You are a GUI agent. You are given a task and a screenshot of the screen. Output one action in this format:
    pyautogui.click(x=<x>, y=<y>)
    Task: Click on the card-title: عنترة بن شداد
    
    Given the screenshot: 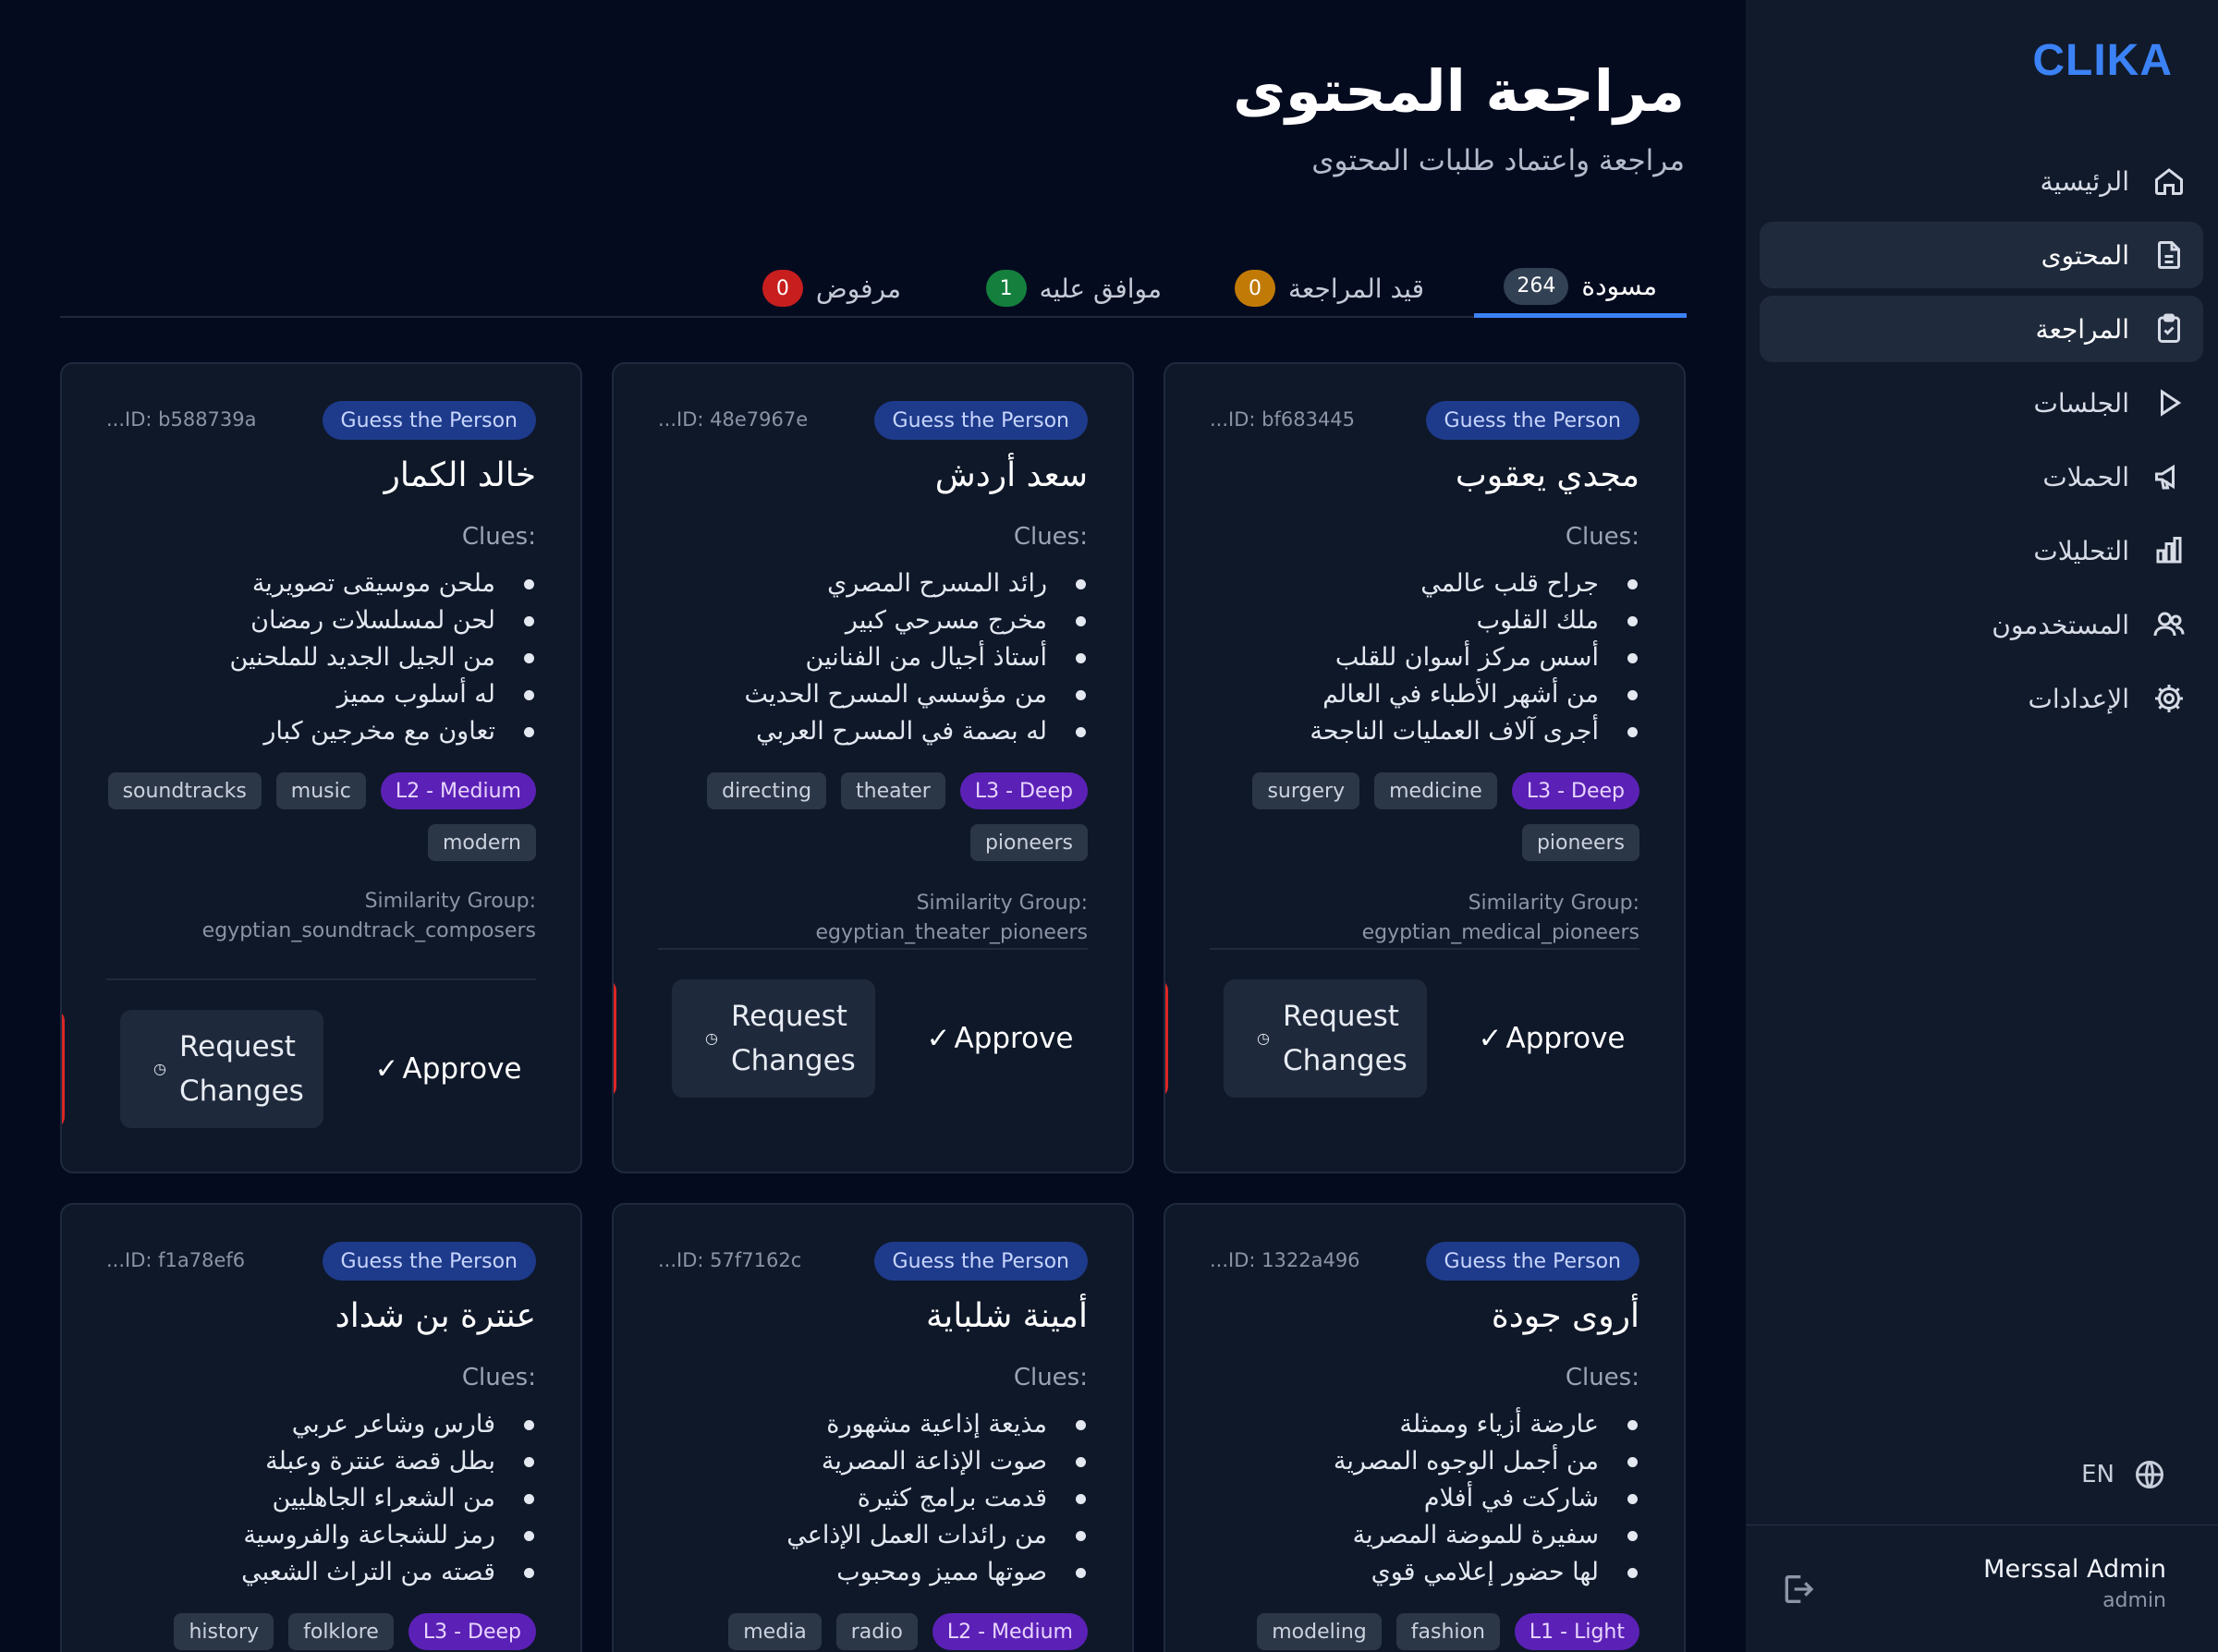 What is the action you would take?
    pyautogui.click(x=435, y=1316)
    